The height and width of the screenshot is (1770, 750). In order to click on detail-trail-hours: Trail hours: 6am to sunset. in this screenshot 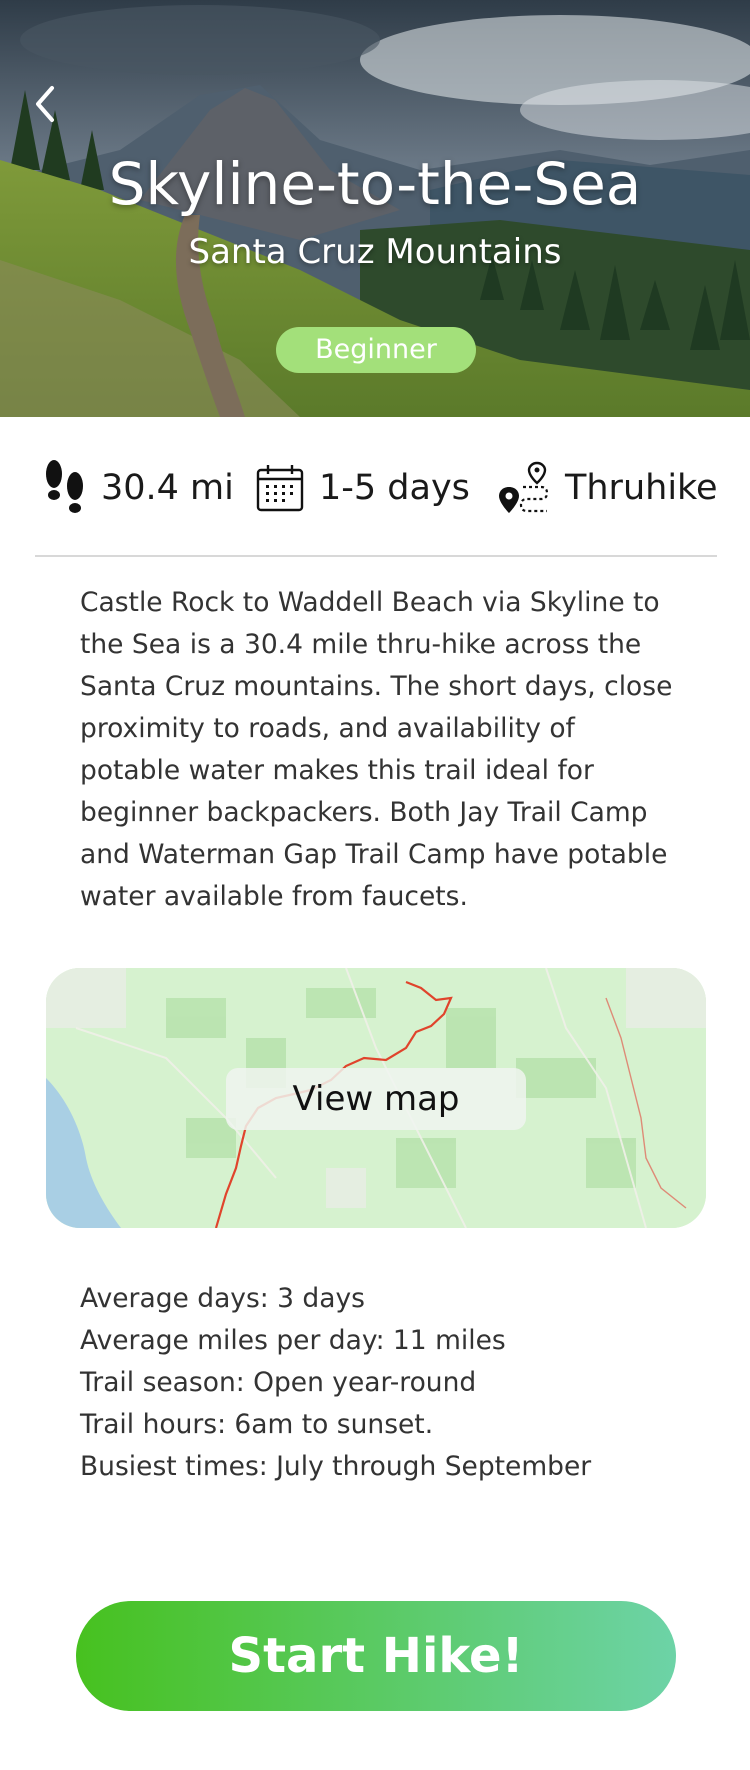, I will do `click(257, 1424)`.